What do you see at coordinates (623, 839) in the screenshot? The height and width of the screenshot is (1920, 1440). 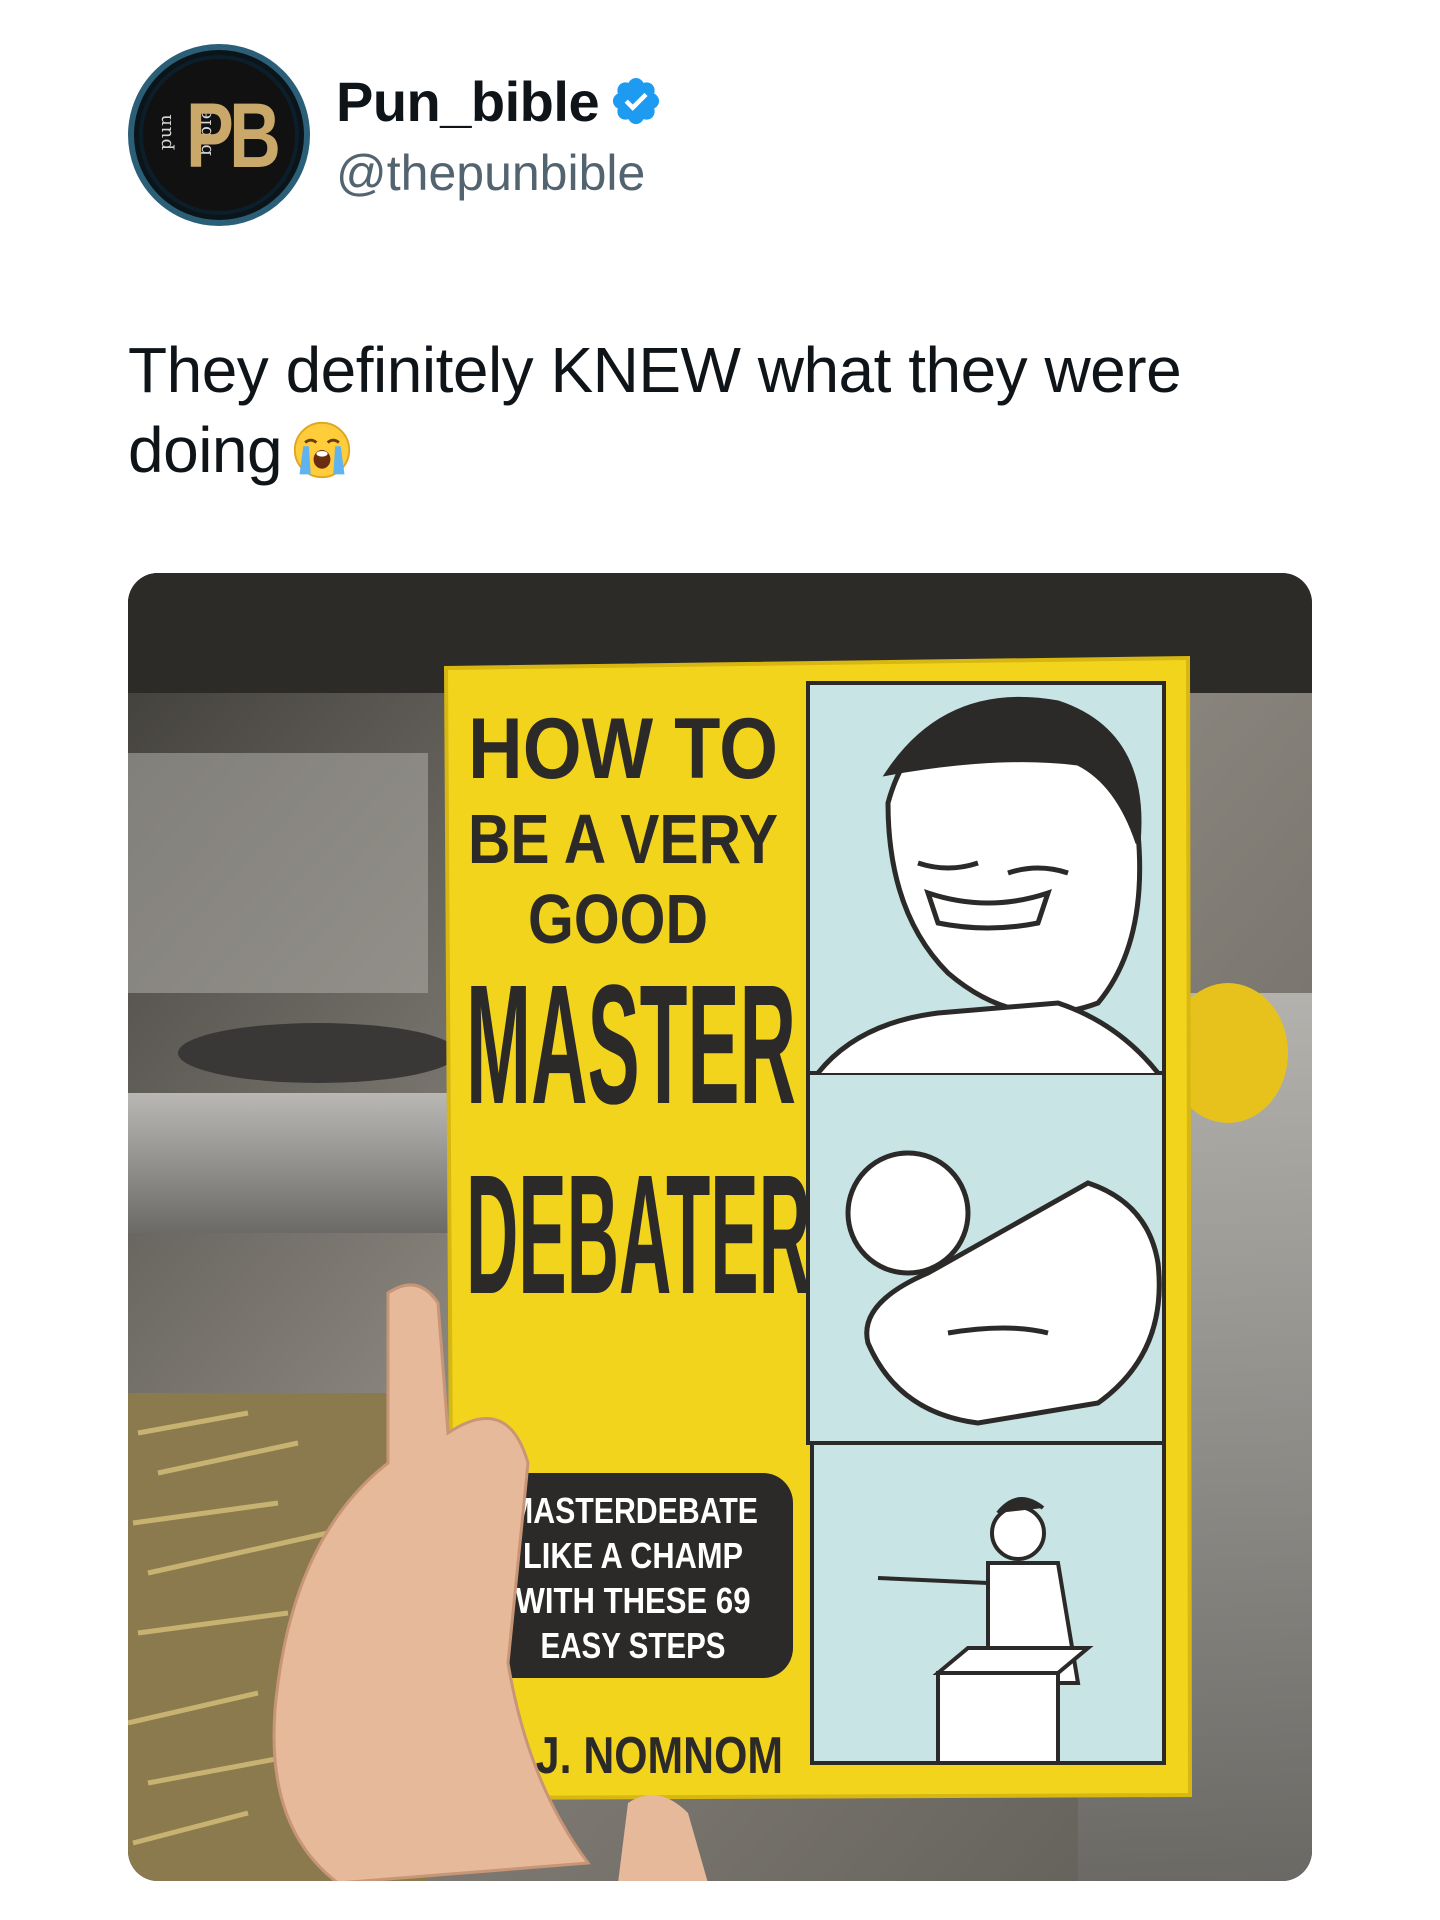 I see `cover-title-line2: BE A VERY` at bounding box center [623, 839].